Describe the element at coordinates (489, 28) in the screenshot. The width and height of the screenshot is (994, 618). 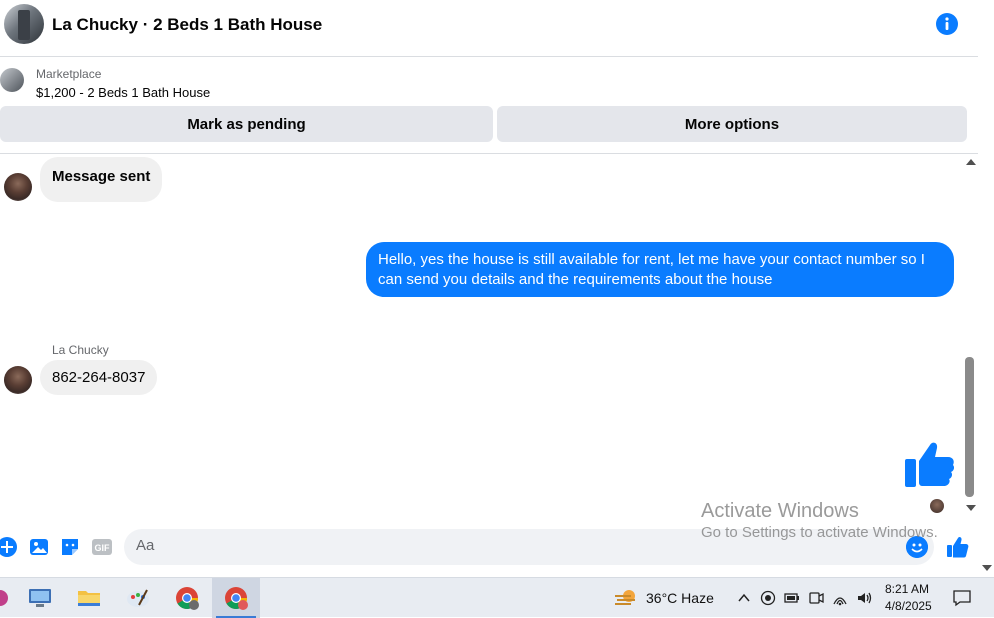
I see `conversation-header: La Chucky · 2 Beds 1 Bath House` at that location.